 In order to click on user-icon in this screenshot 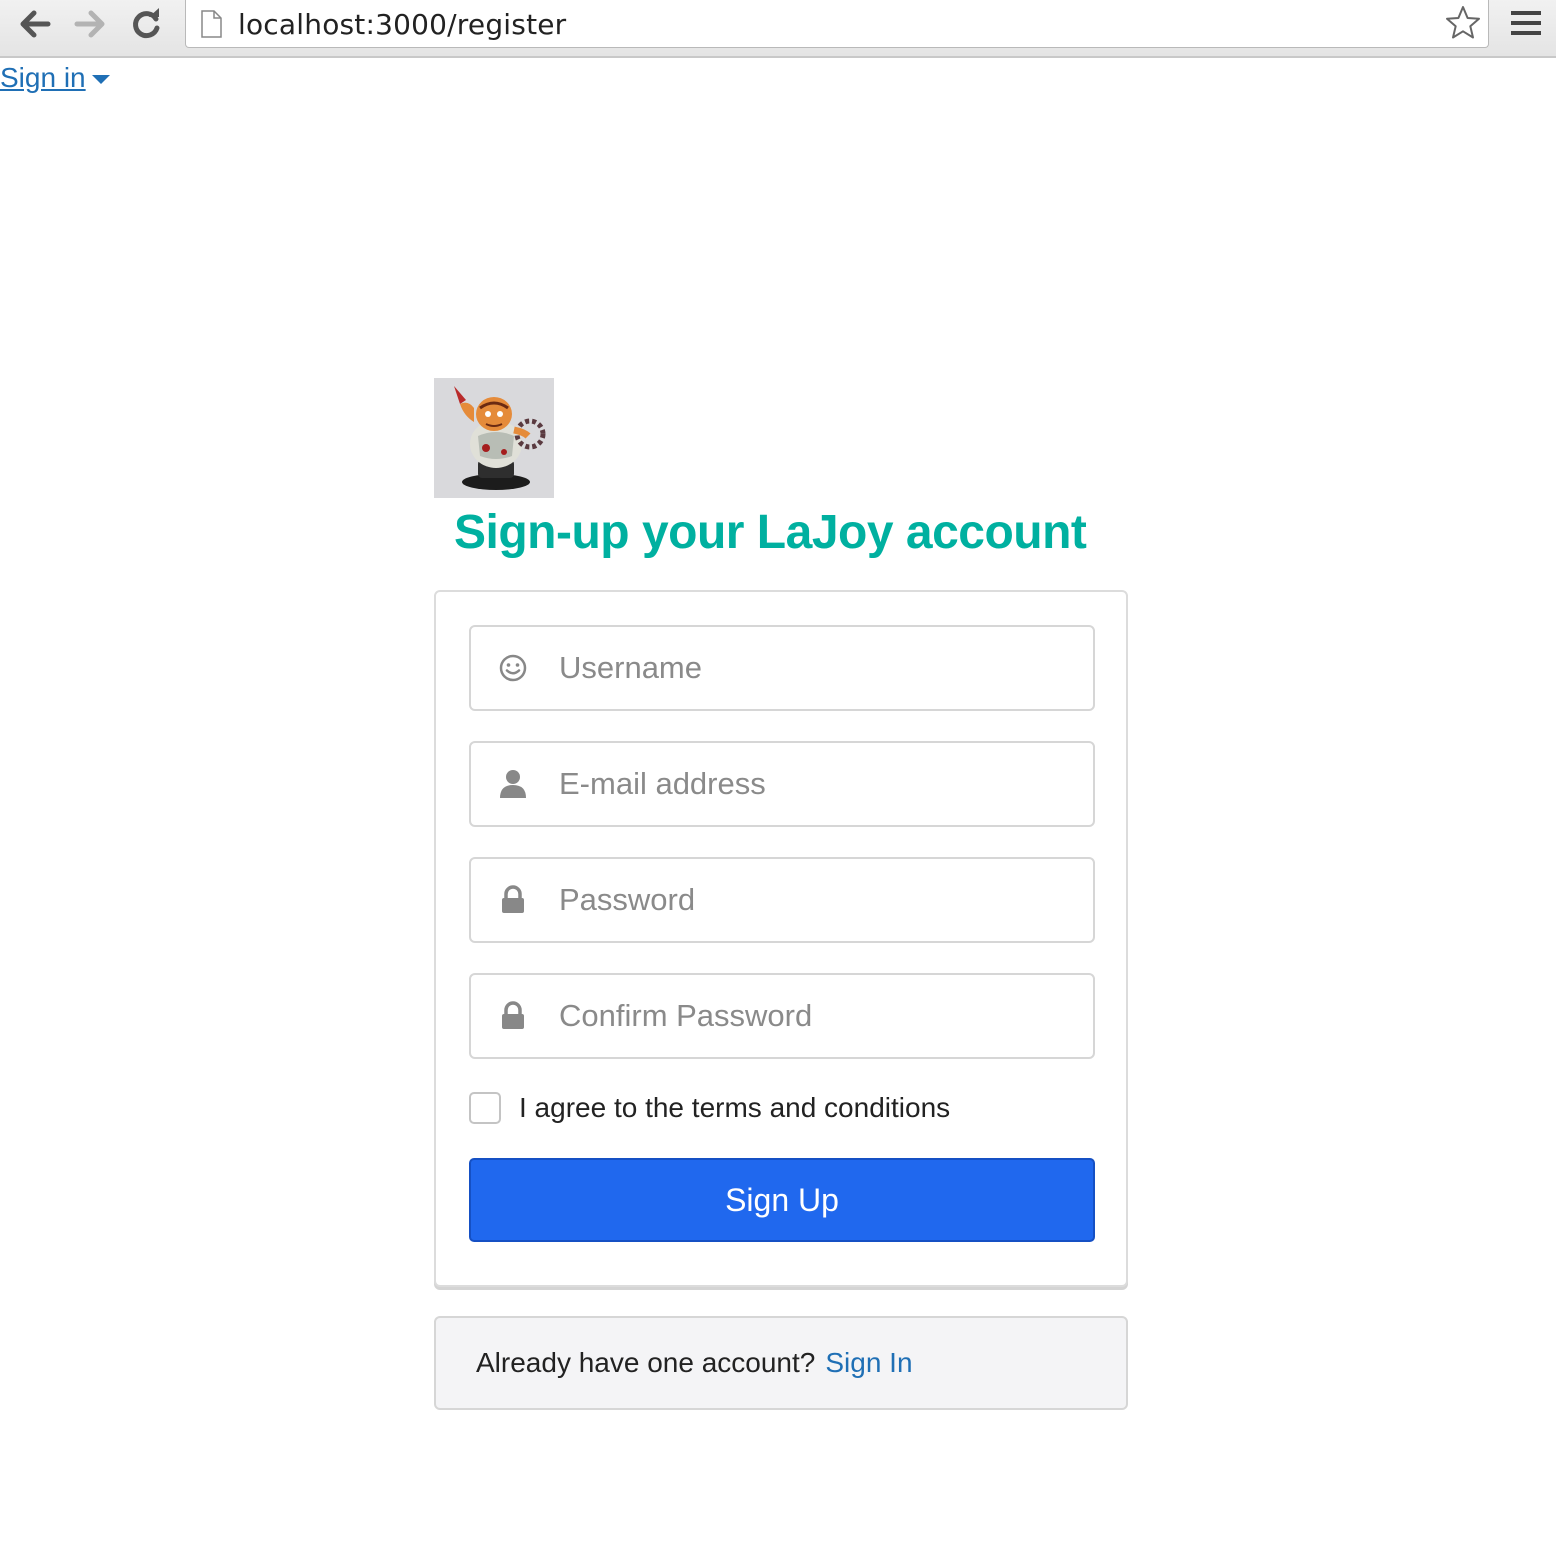, I will do `click(513, 784)`.